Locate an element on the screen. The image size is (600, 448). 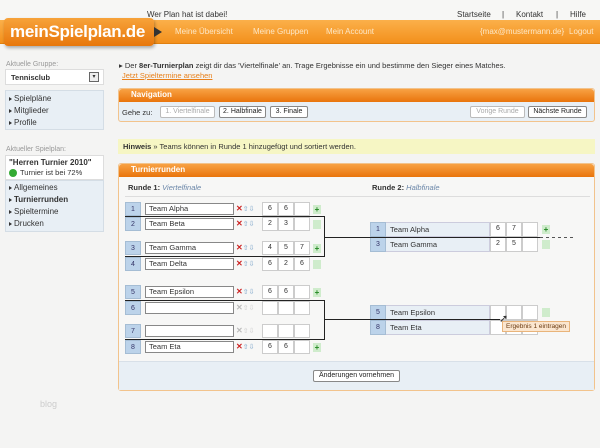
sidebar-item-spieltermine: Spieltermine is located at coordinates (54, 213).